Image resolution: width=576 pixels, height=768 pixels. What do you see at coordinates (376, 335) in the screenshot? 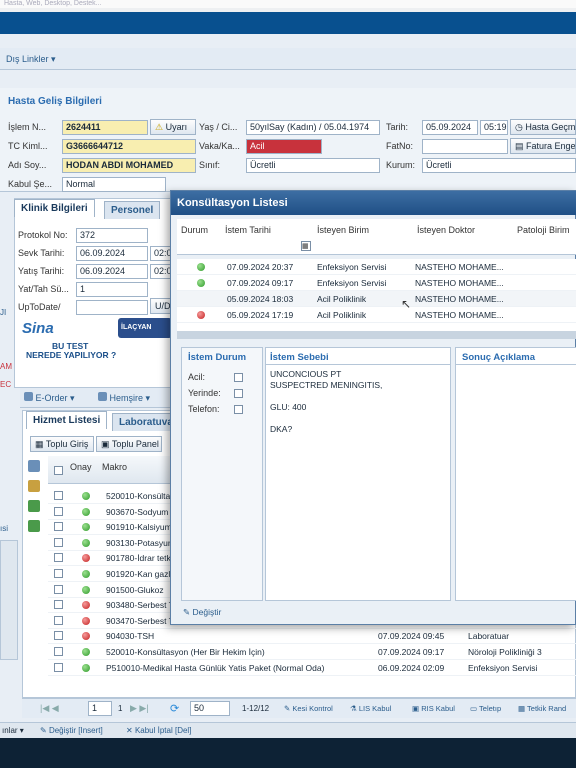
I see `consult-hscroll` at bounding box center [376, 335].